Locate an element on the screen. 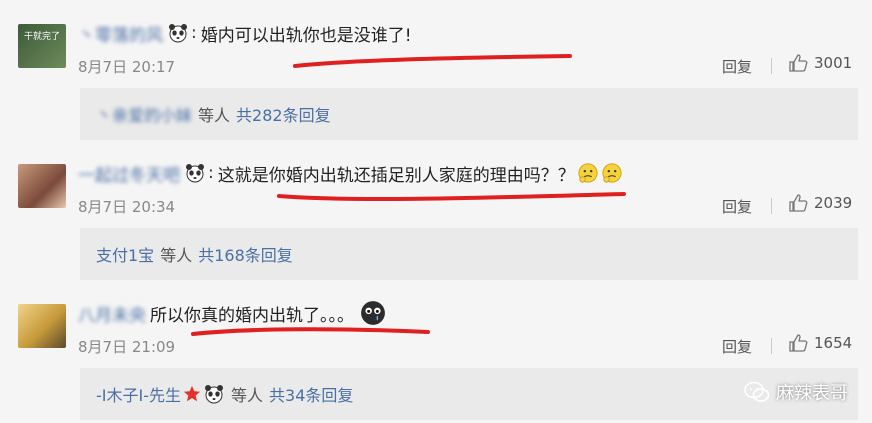 Image resolution: width=872 pixels, height=423 pixels. sub-replies: 支付1宝 等人 共168条回复 is located at coordinates (469, 254).